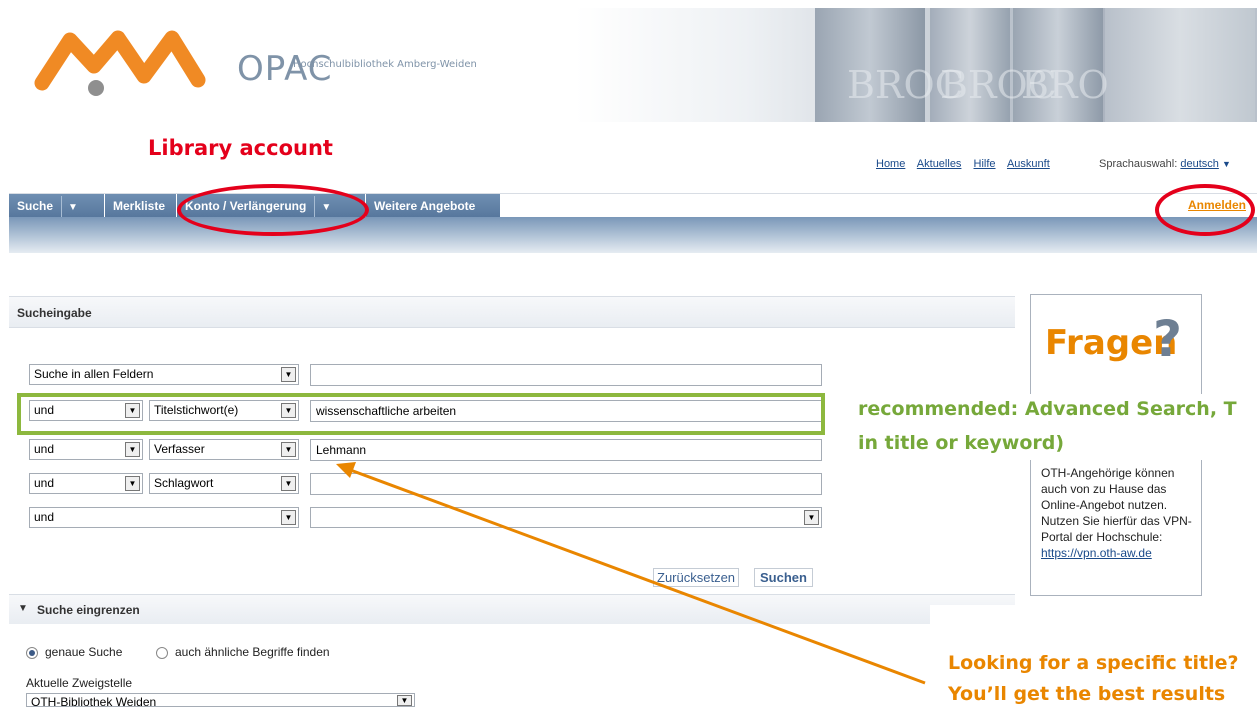 The height and width of the screenshot is (707, 1257). I want to click on annotation-arrow-icon, so click(631, 573).